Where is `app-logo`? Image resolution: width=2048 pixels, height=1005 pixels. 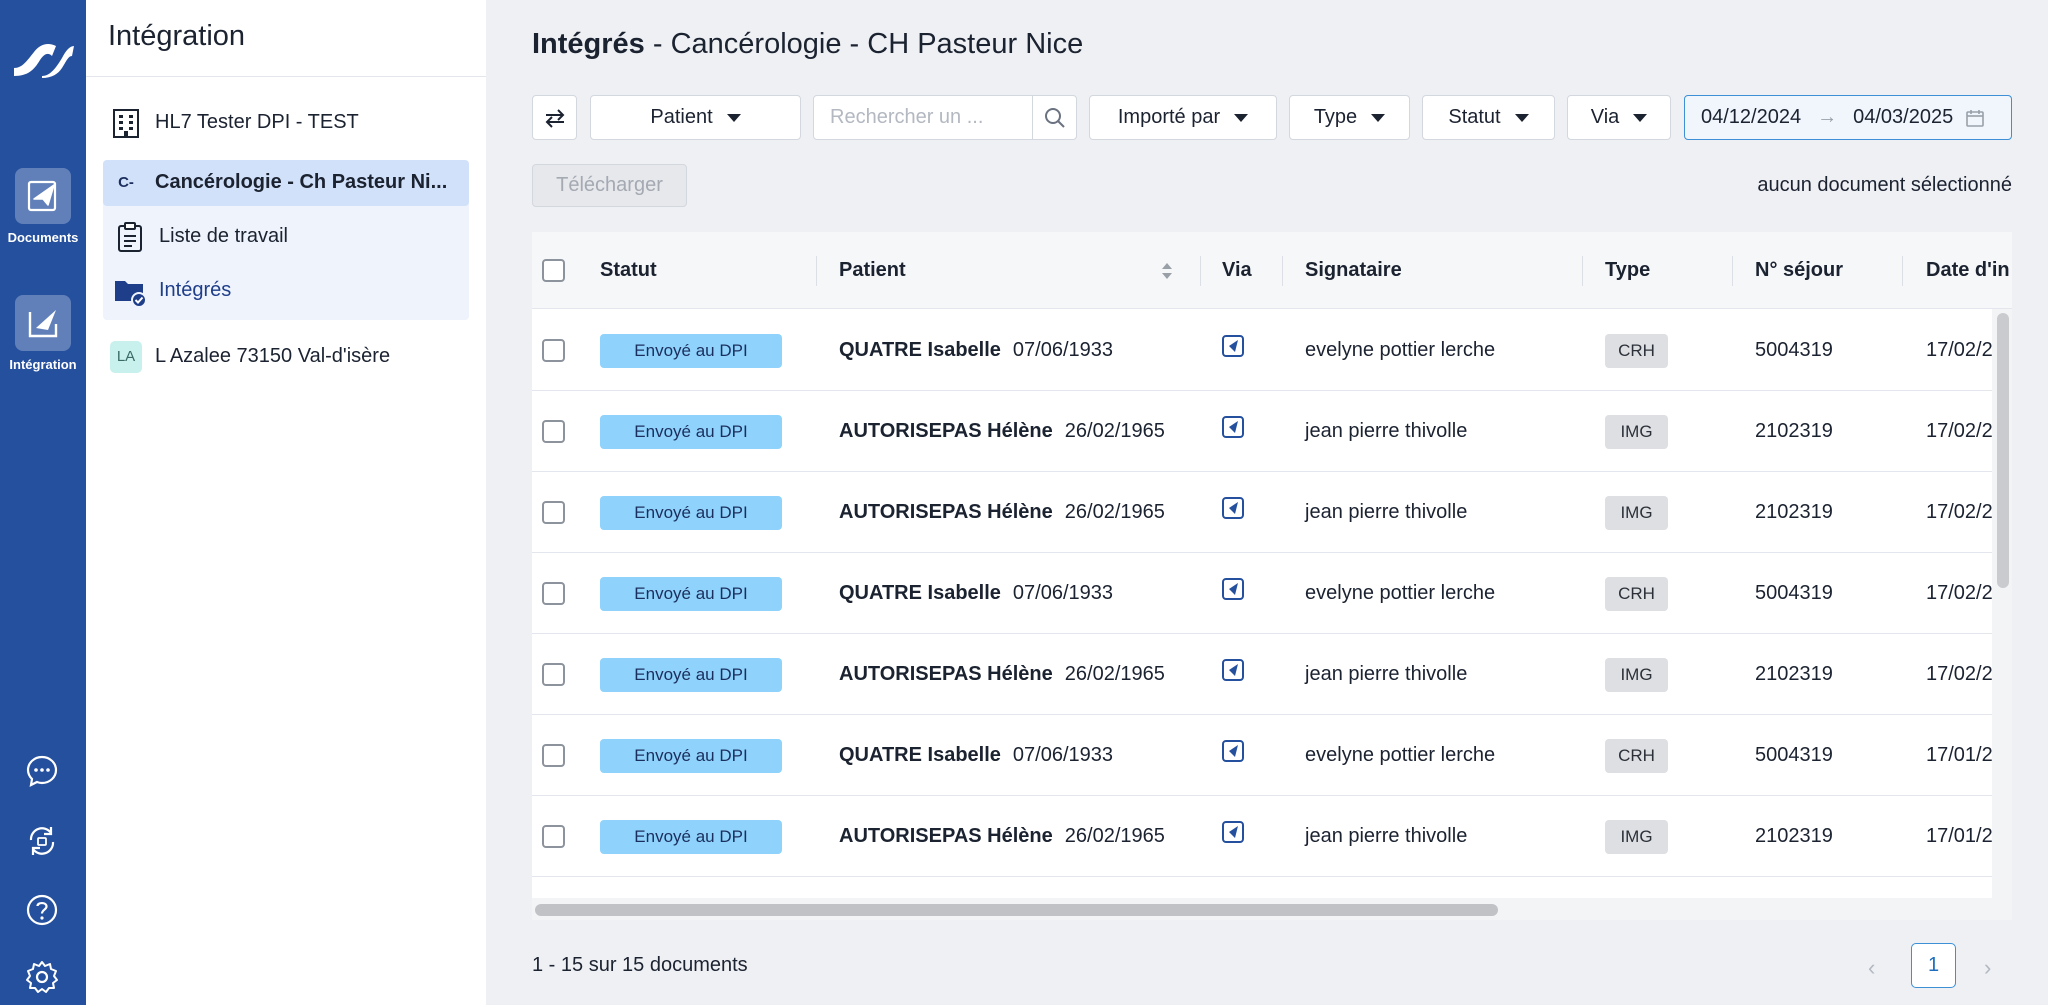 app-logo is located at coordinates (43, 59).